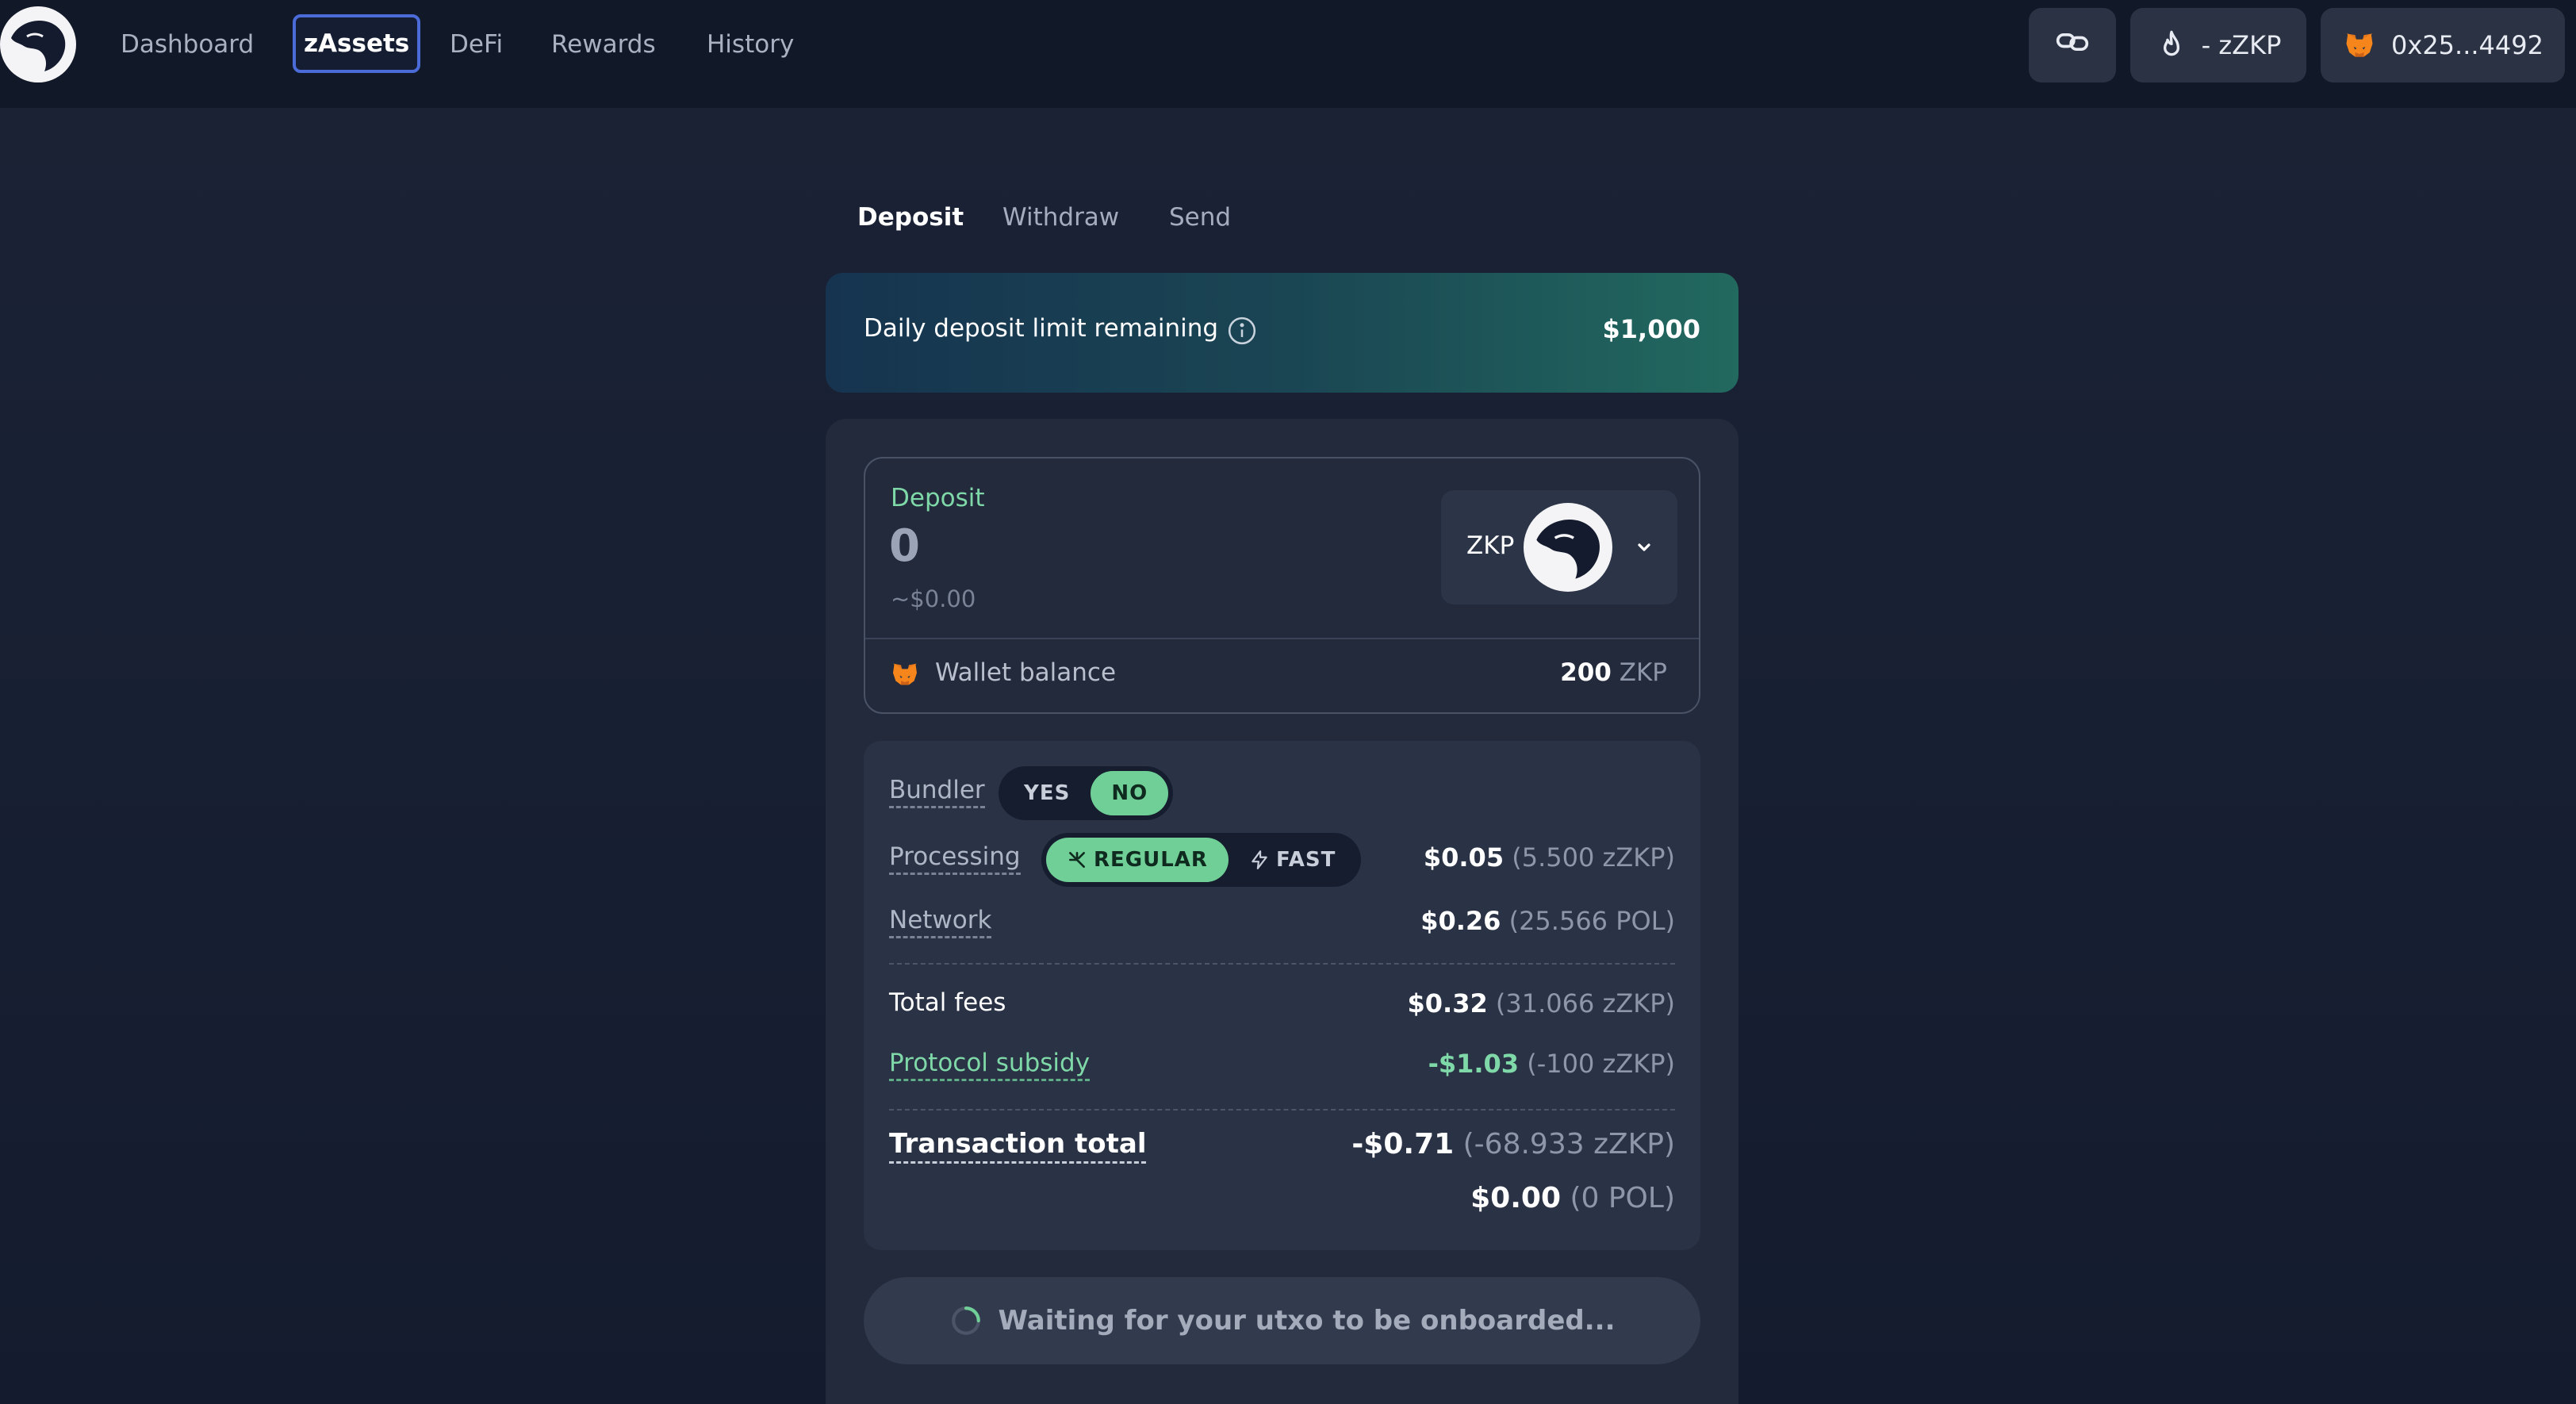 This screenshot has width=2576, height=1404. What do you see at coordinates (1448, 1003) in the screenshot?
I see `total-fees-usd: $0.32` at bounding box center [1448, 1003].